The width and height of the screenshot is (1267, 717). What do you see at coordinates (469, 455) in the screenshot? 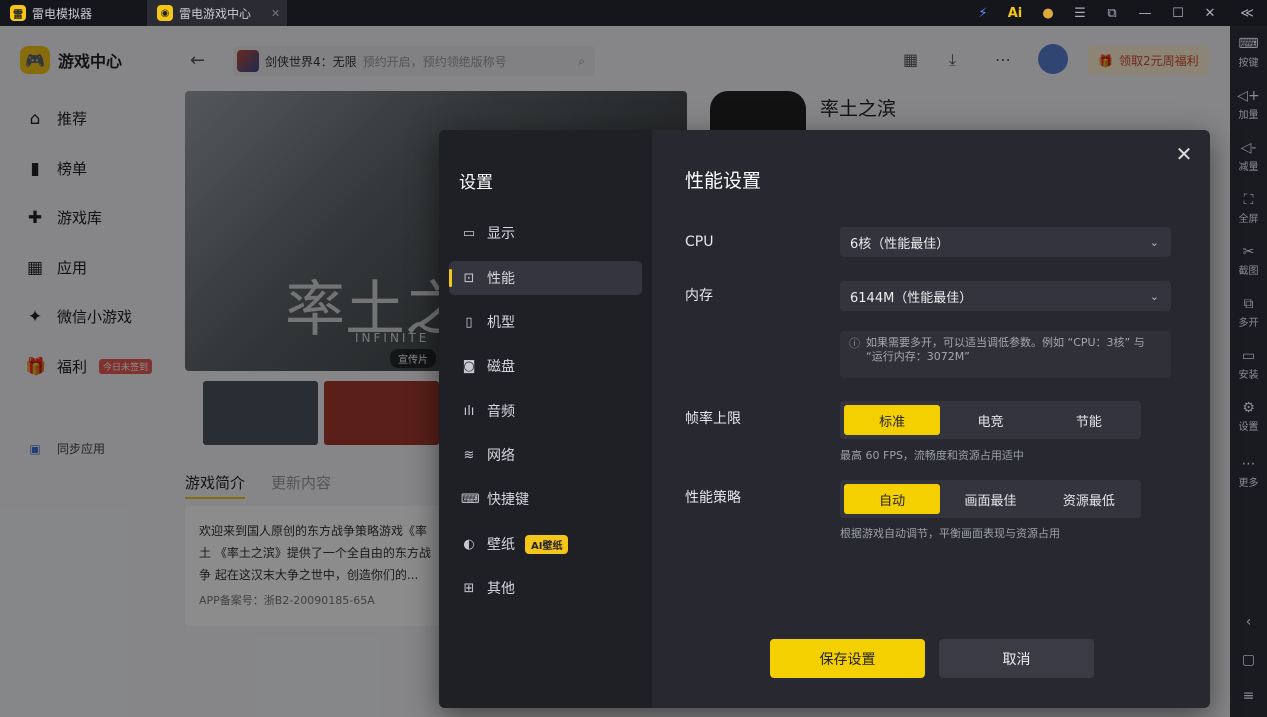
I see `wifi-icon: ≋` at bounding box center [469, 455].